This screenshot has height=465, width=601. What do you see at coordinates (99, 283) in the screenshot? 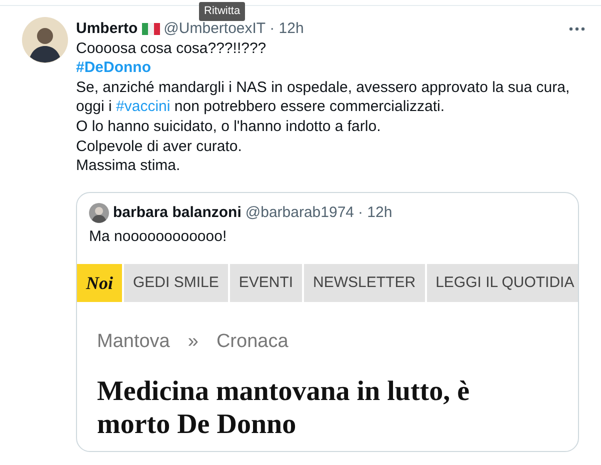
I see `site-logo: Noi` at bounding box center [99, 283].